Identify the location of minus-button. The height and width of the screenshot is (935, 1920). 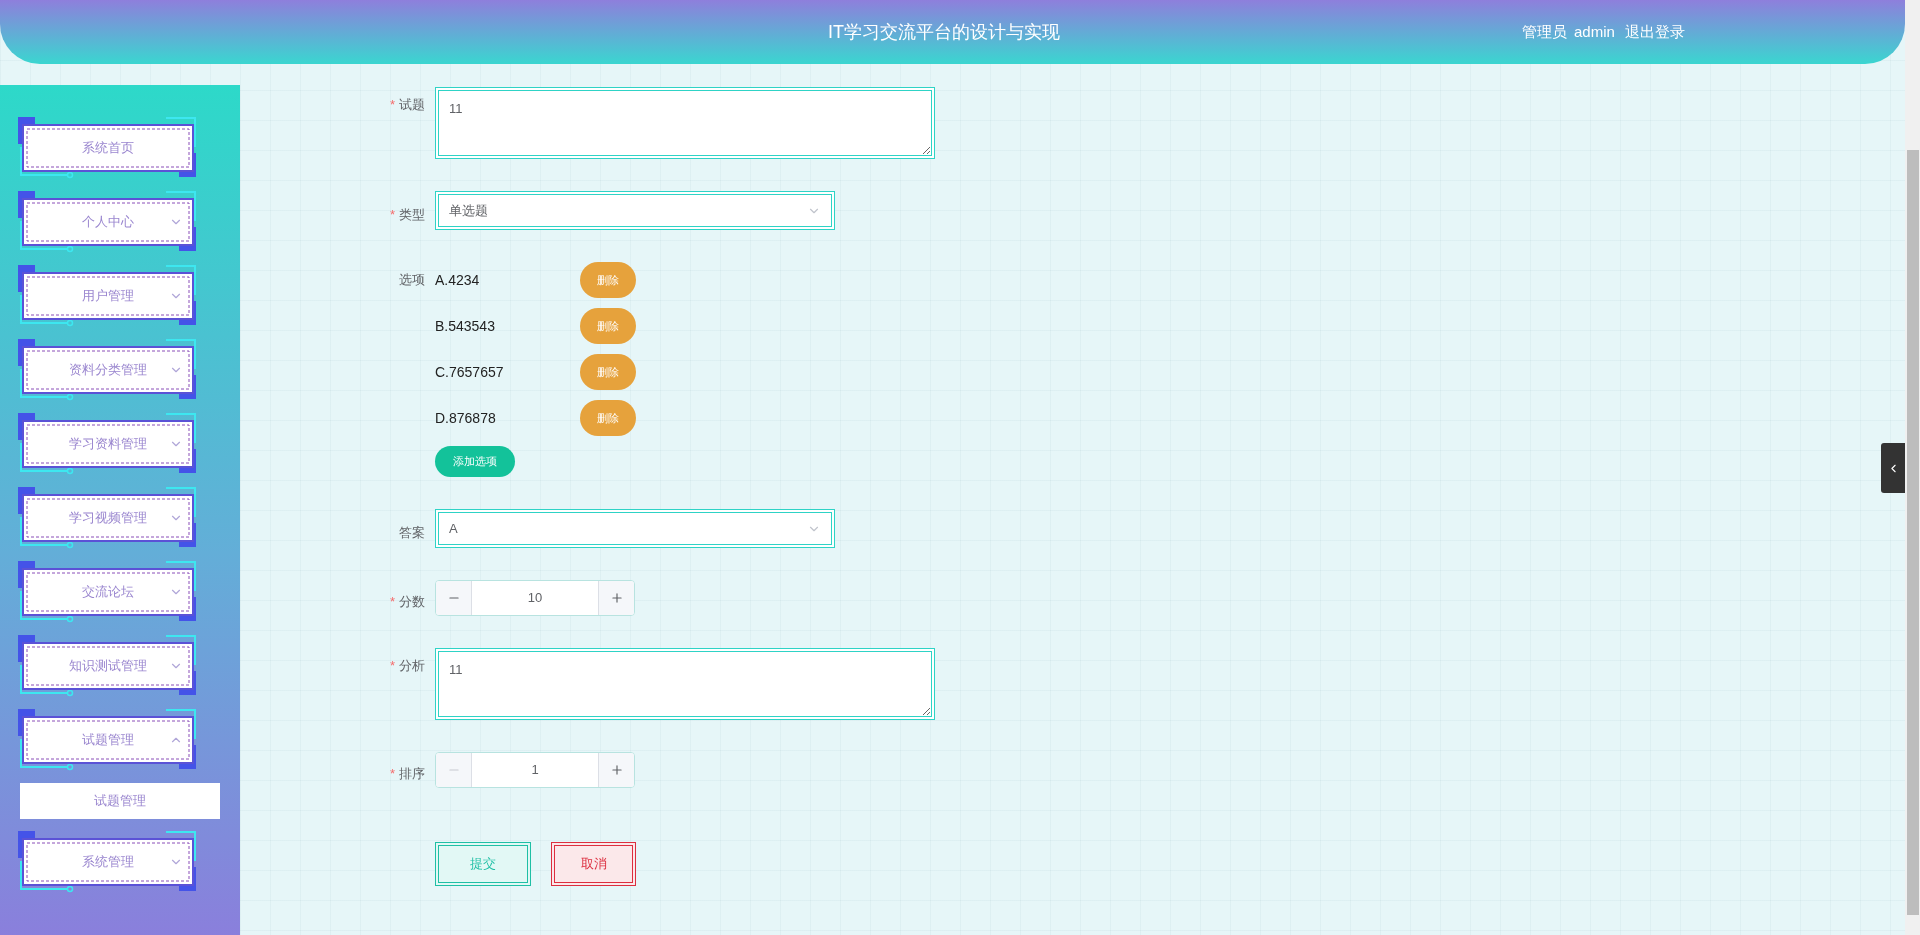
(454, 598).